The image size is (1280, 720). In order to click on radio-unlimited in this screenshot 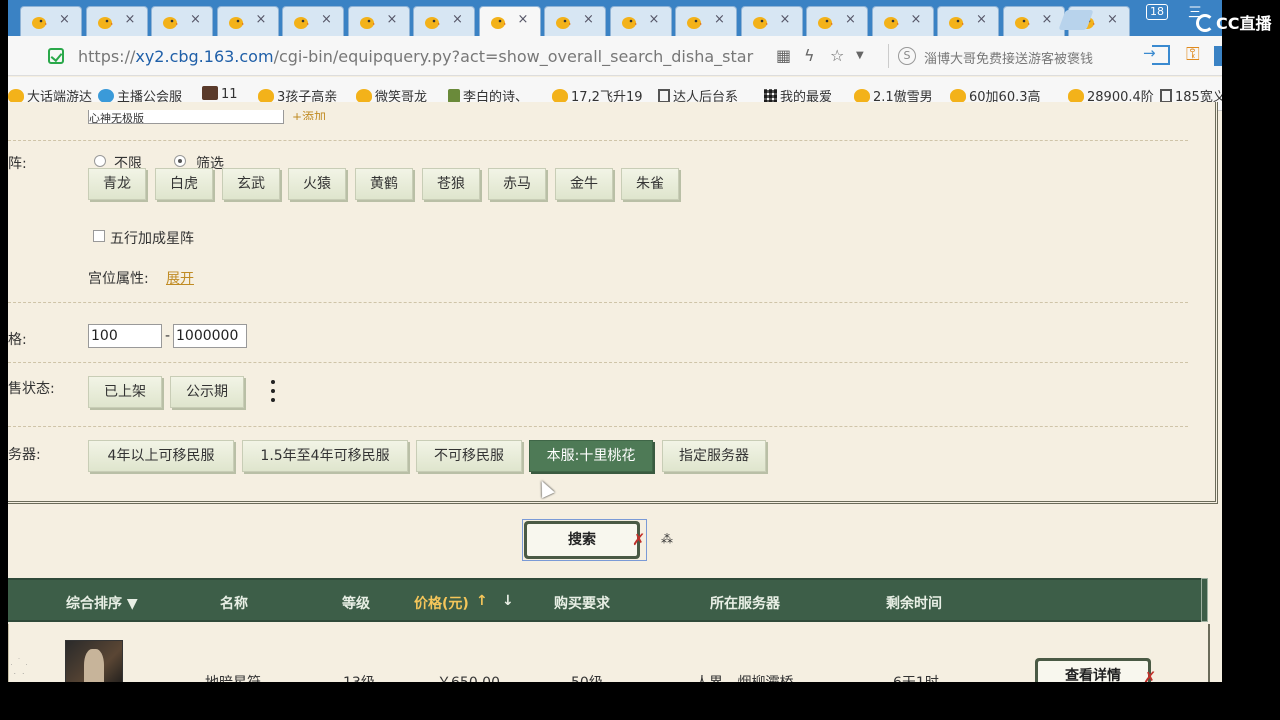, I will do `click(100, 161)`.